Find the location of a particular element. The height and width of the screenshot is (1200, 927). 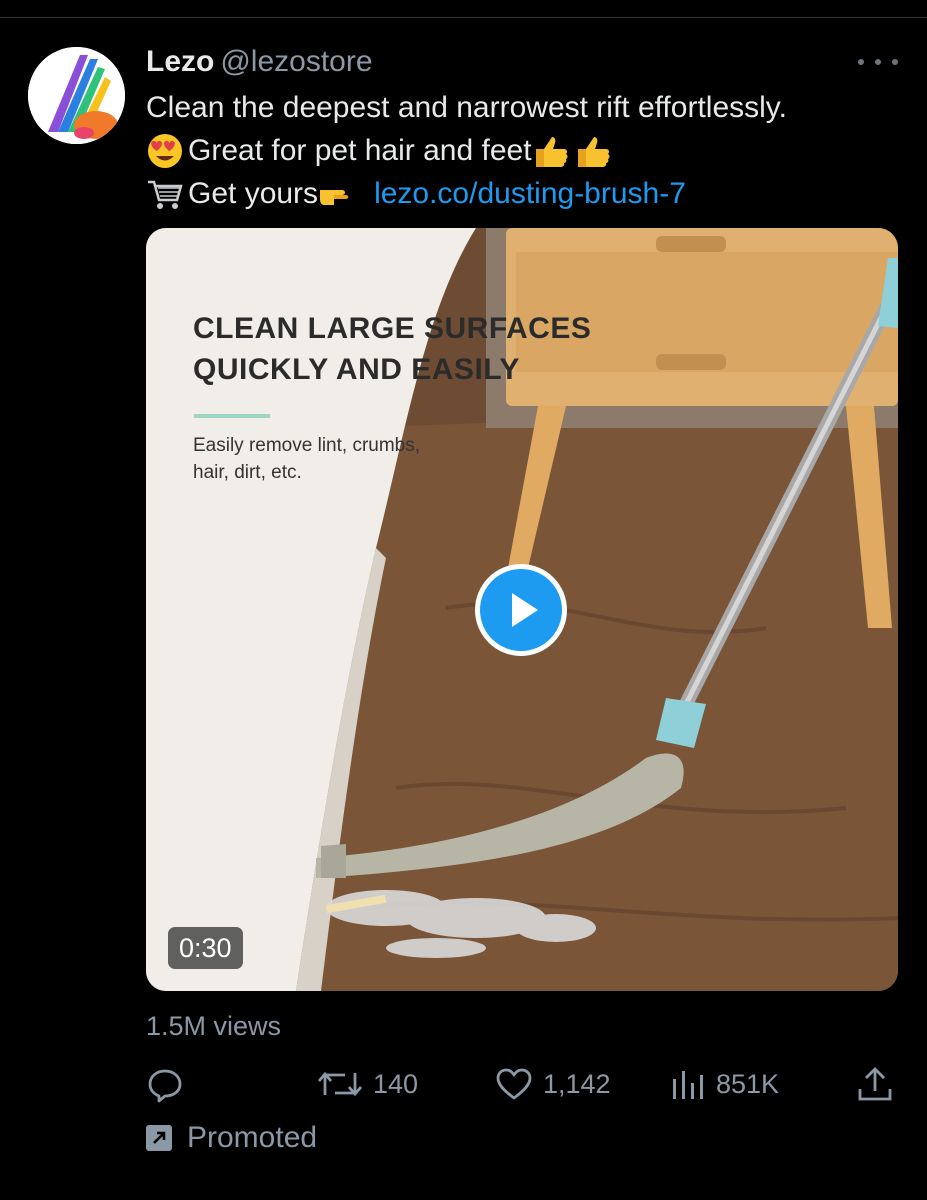

video-overlay-title-line-2: QUICKLY AND EASILY is located at coordinates (356, 369).